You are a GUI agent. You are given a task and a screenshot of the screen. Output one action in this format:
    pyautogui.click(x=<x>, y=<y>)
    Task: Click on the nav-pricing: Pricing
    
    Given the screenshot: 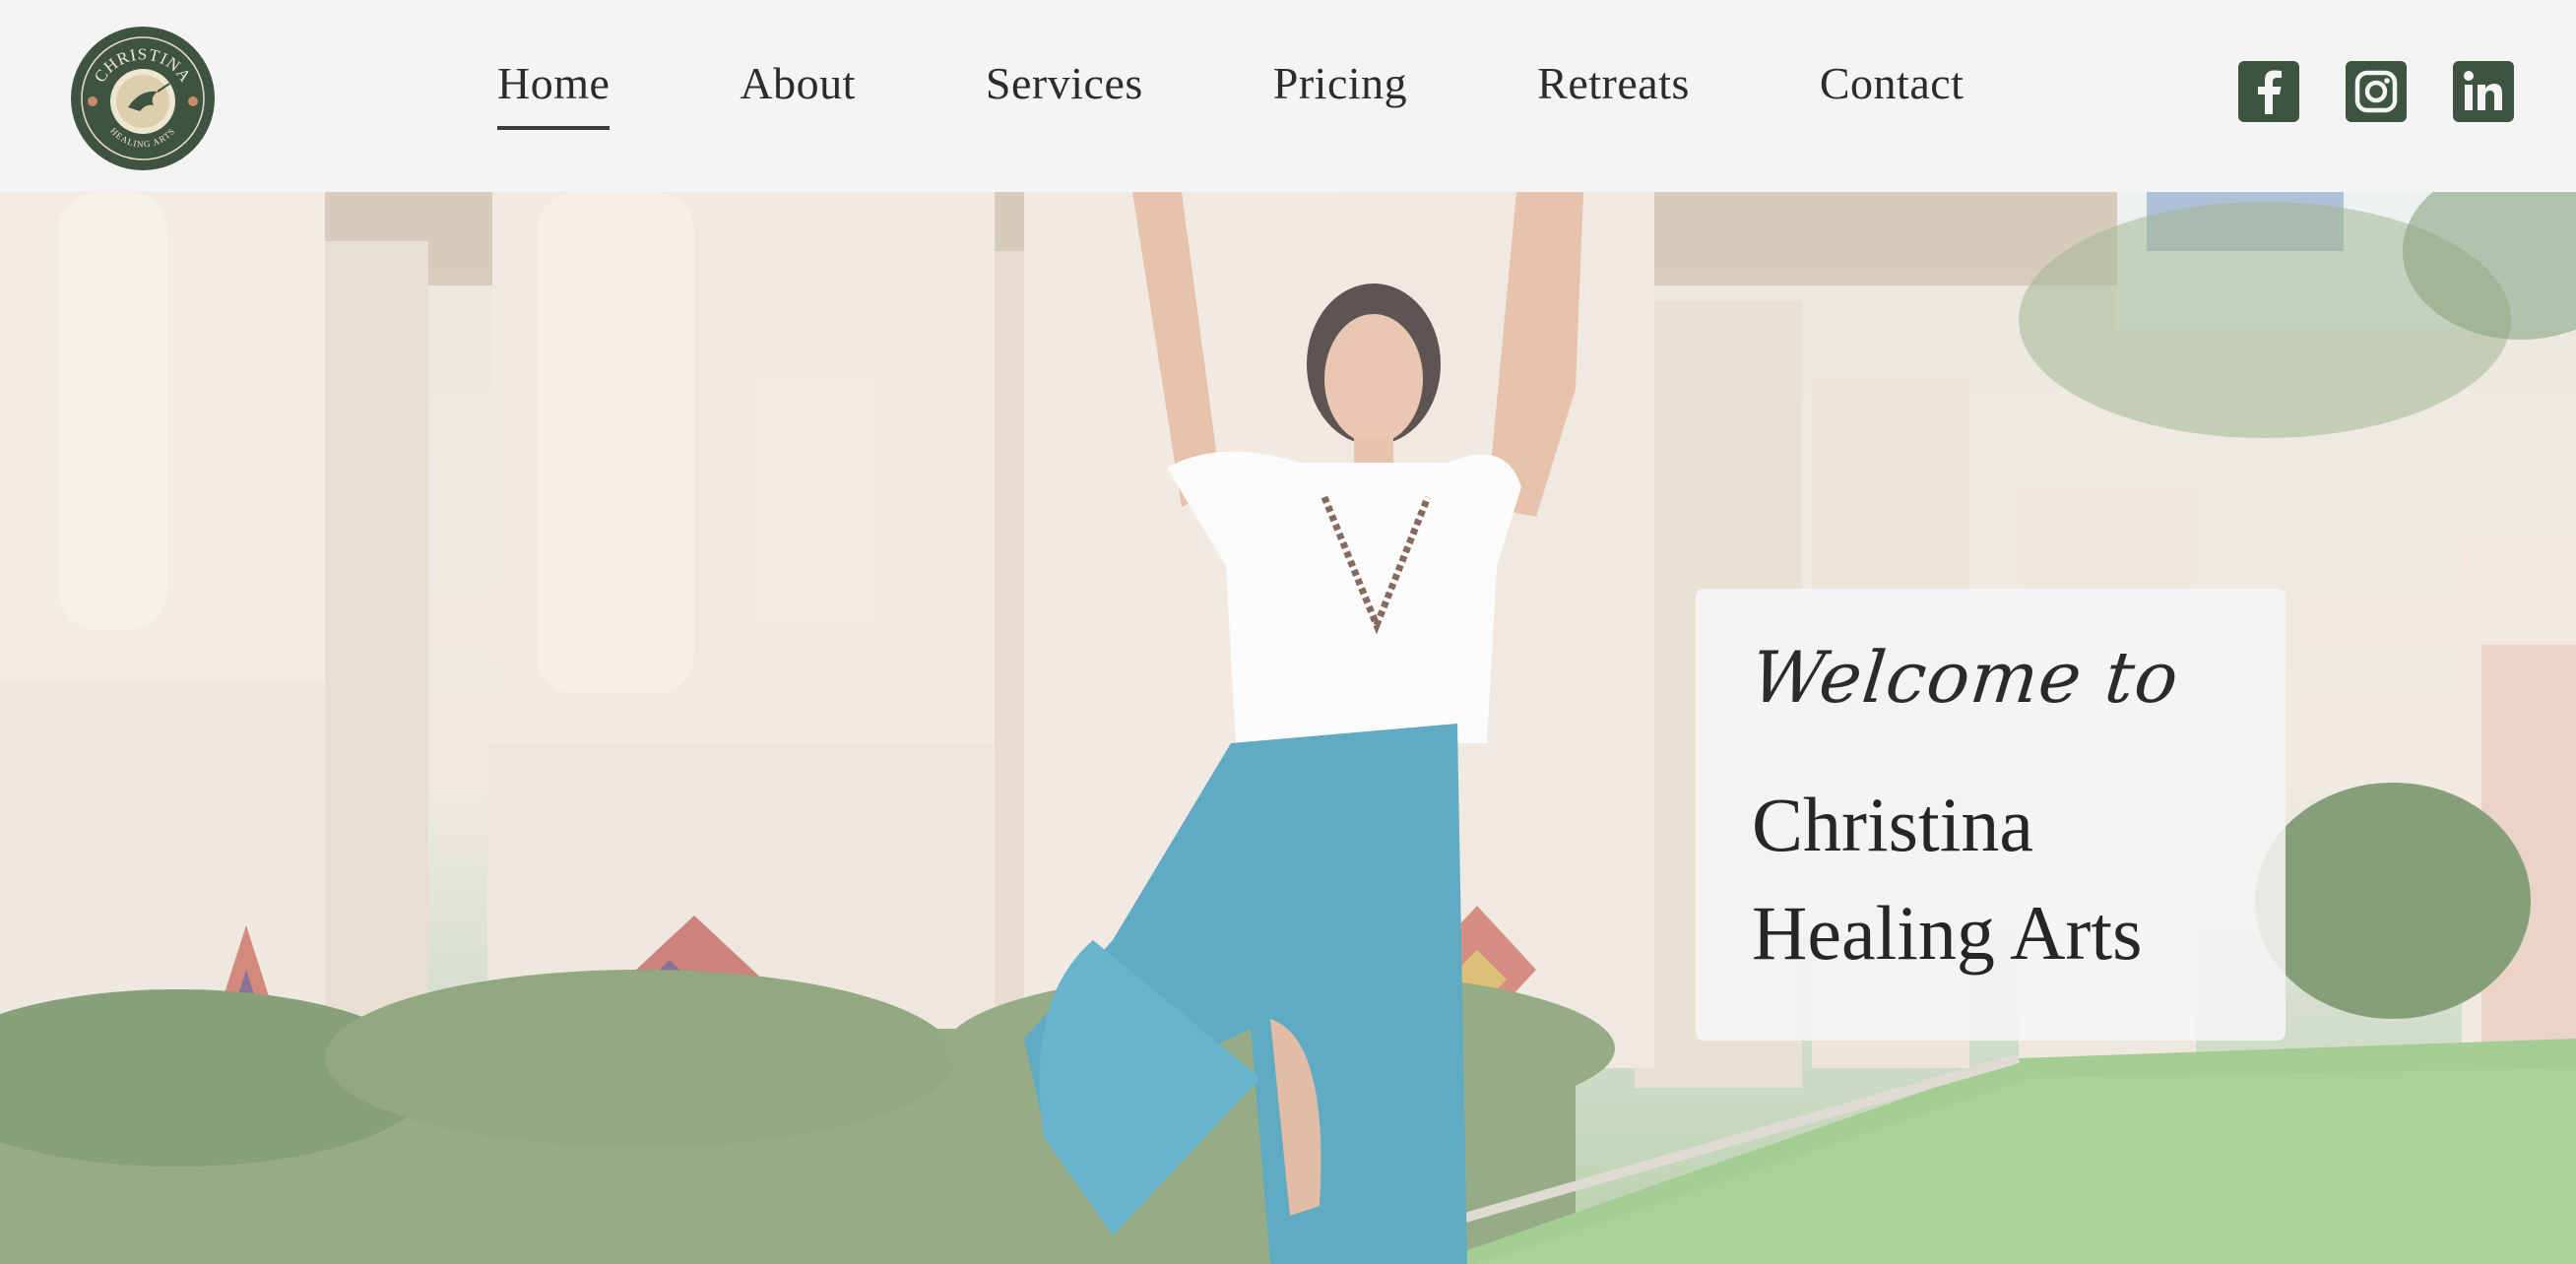 What is the action you would take?
    pyautogui.click(x=1340, y=84)
    